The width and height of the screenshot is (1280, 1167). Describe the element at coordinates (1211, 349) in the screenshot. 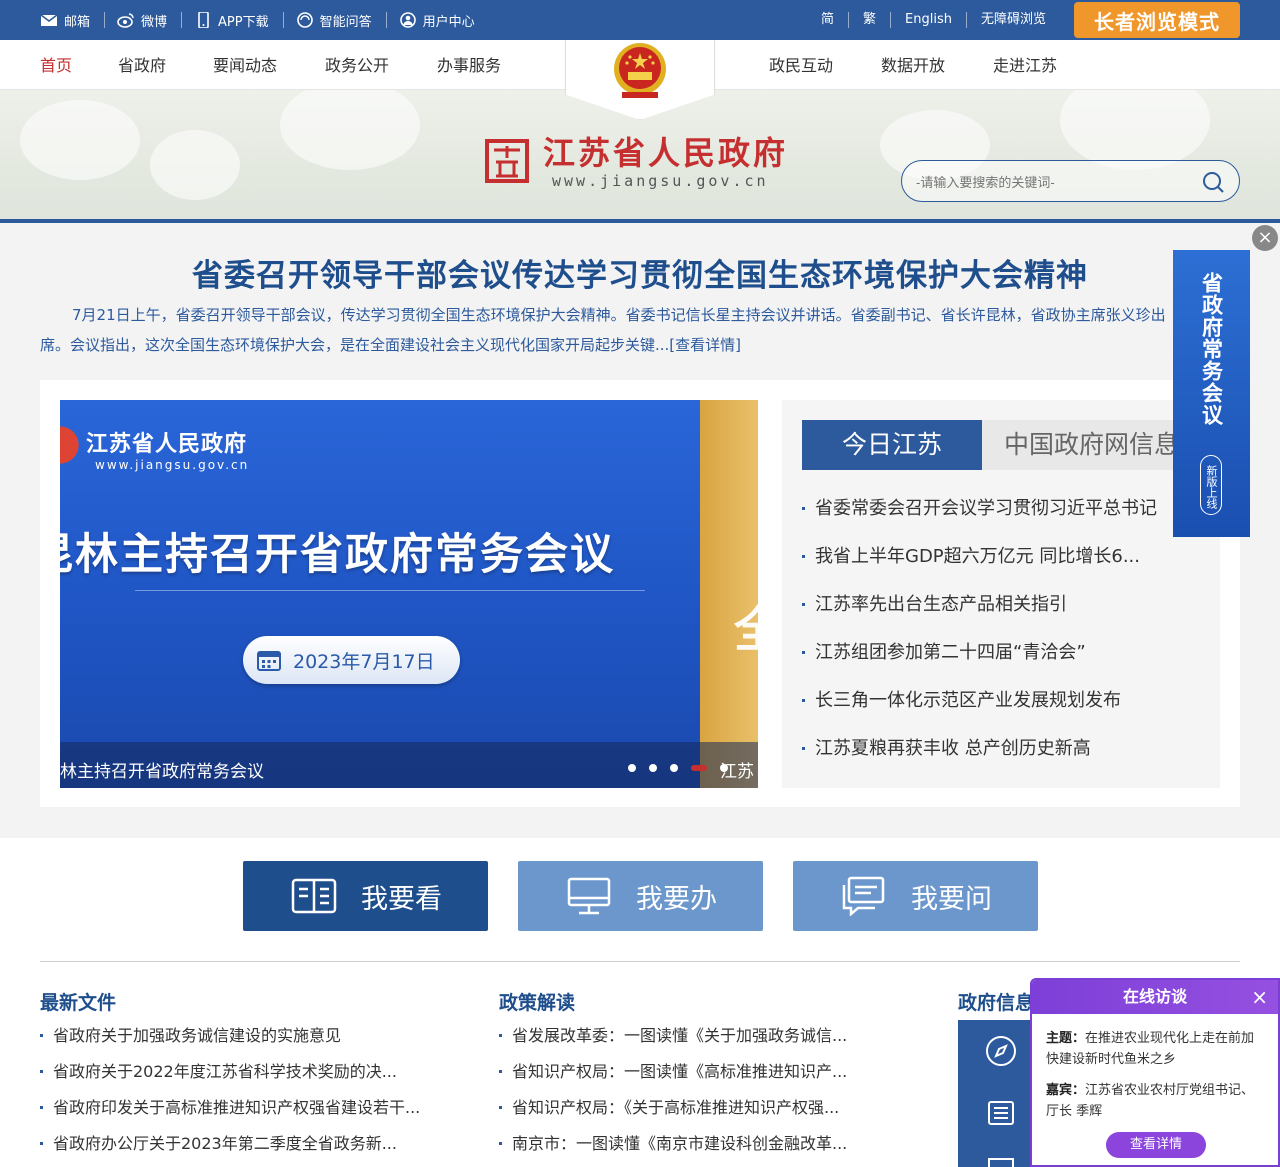

I see `float-banner-title: 省政府常务会议` at that location.